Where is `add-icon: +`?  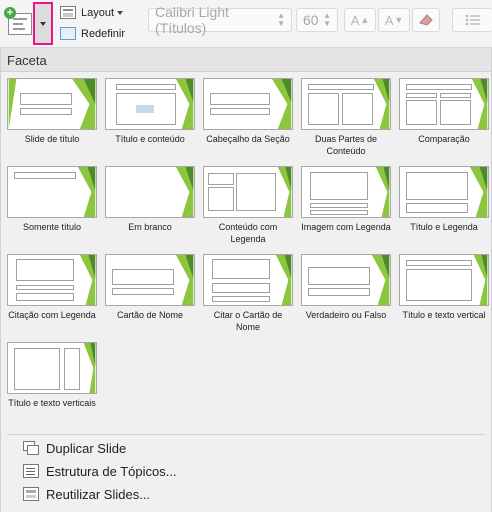
add-icon: + is located at coordinates (10, 13).